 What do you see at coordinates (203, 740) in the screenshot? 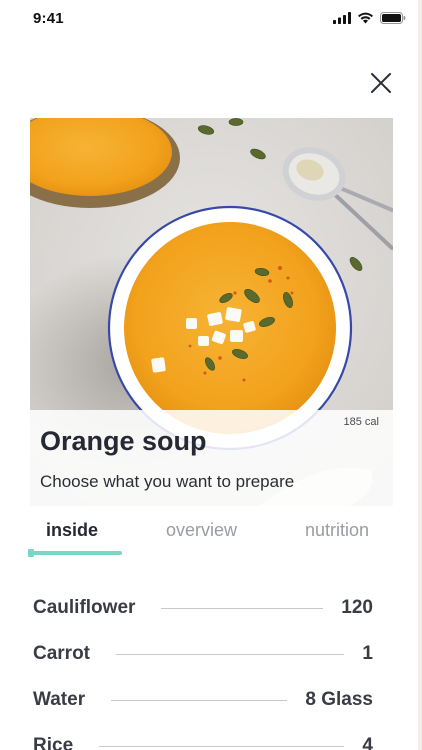
I see `list-item: Rice 4` at bounding box center [203, 740].